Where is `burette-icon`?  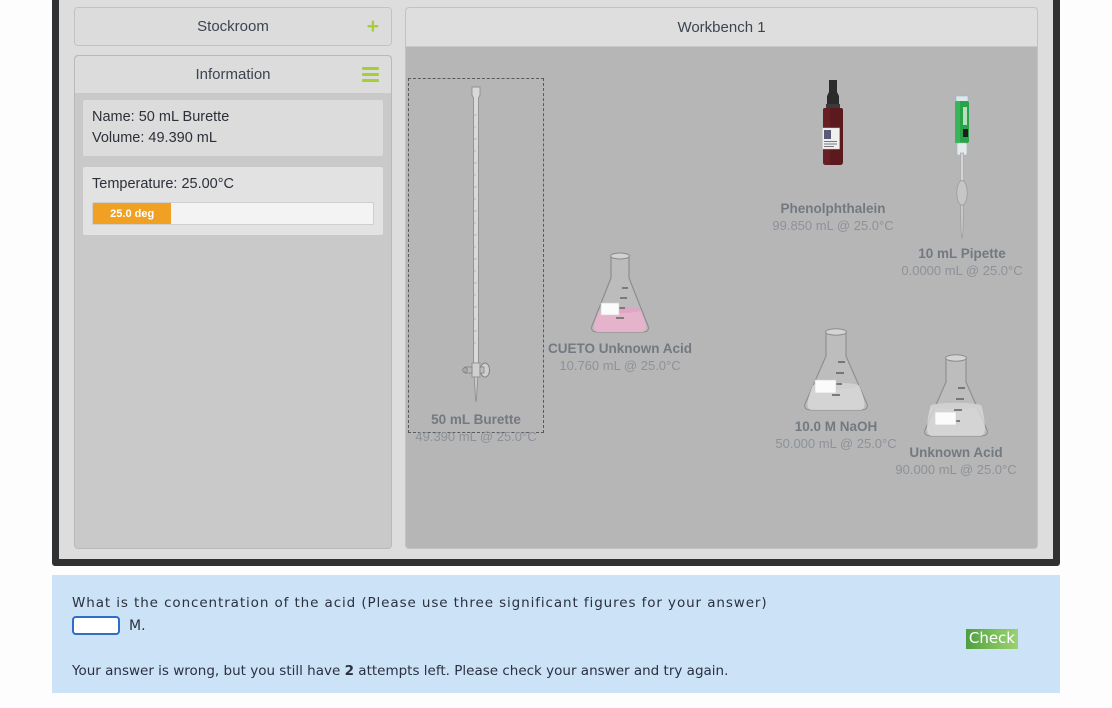 burette-icon is located at coordinates (476, 244).